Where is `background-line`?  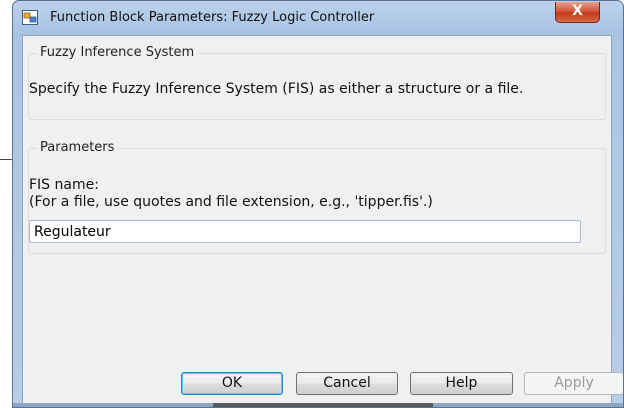 background-line is located at coordinates (6, 159).